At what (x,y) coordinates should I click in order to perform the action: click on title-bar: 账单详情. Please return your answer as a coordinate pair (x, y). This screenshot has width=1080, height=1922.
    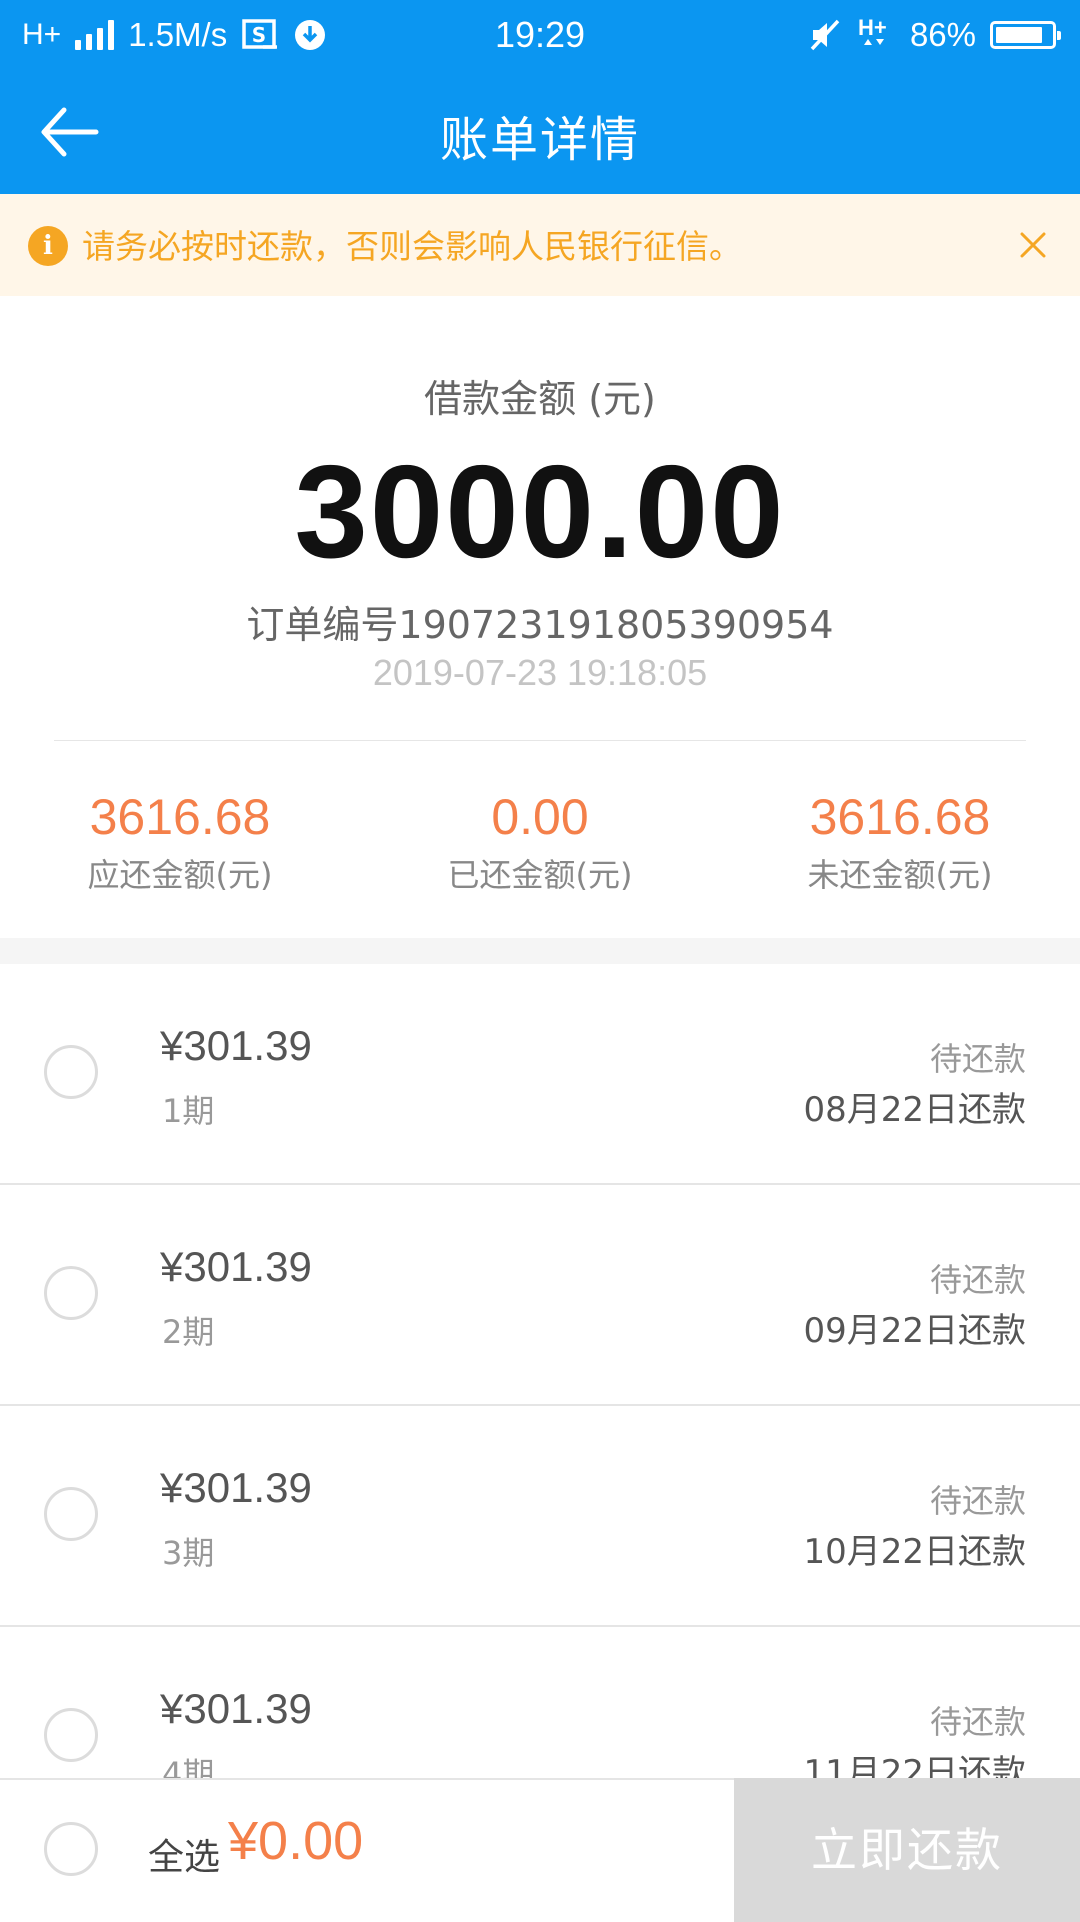
    Looking at the image, I should click on (540, 132).